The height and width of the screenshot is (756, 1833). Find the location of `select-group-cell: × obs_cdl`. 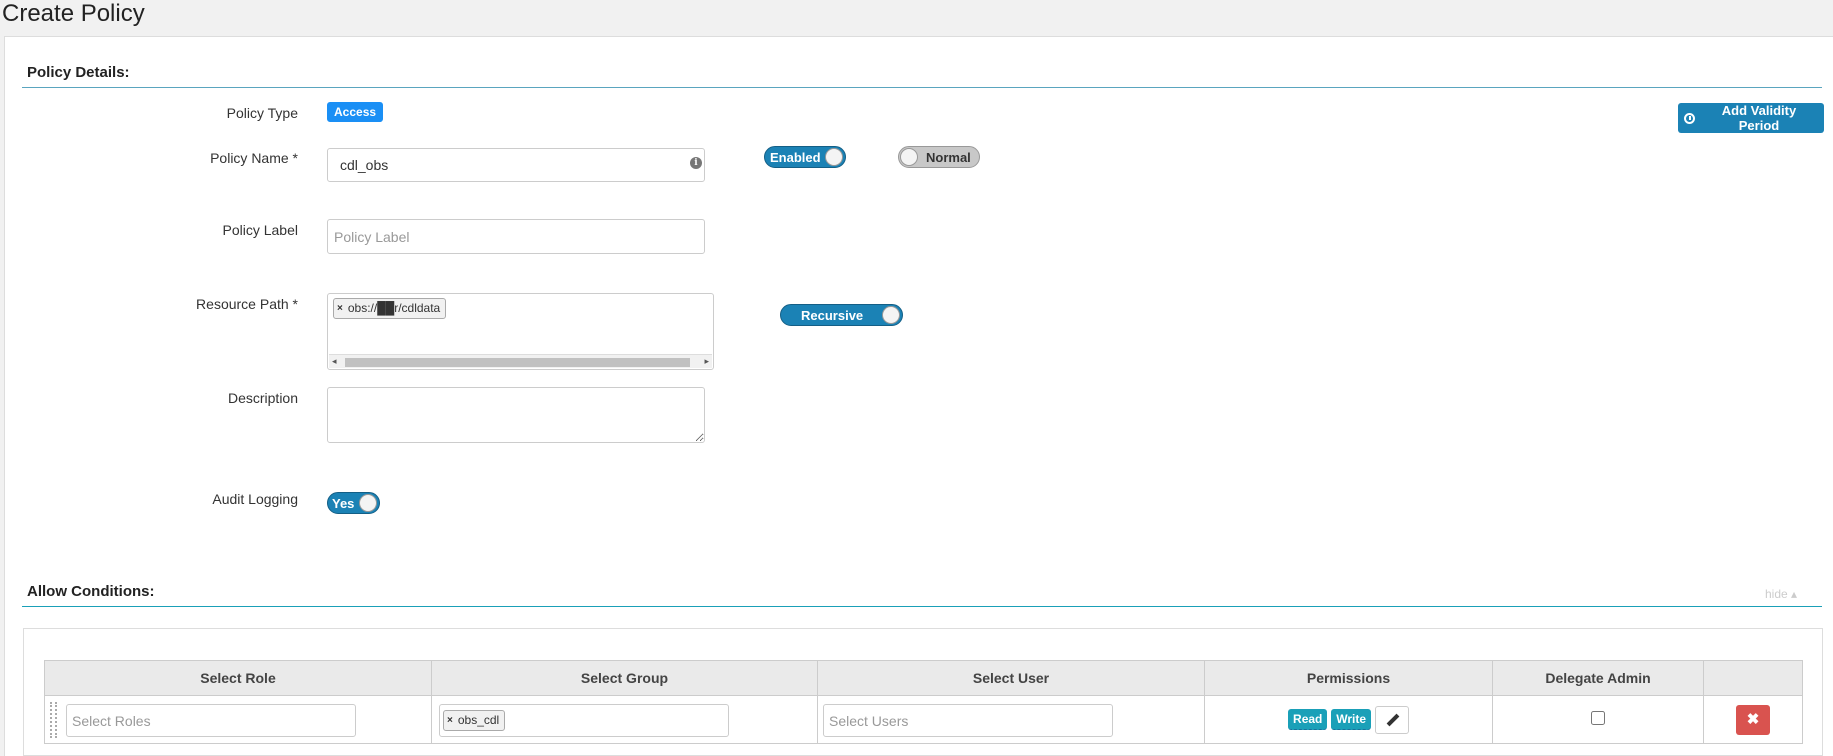

select-group-cell: × obs_cdl is located at coordinates (624, 719).